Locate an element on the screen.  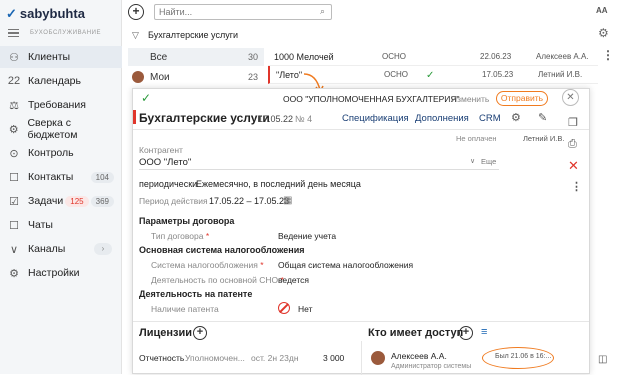
document-date: 17.05.22 is located at coordinates (275, 119).